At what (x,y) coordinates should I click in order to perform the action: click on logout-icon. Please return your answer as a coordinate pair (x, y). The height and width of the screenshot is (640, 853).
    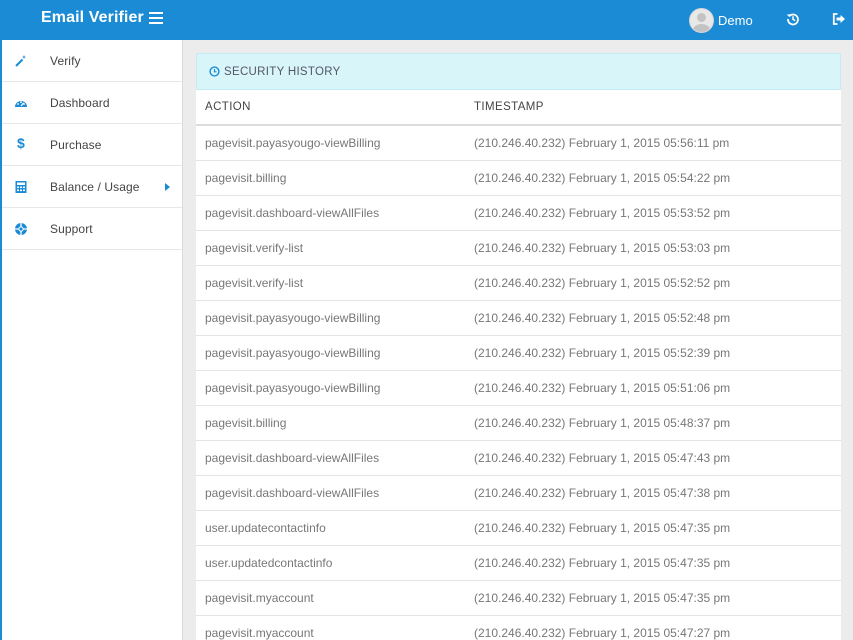
    Looking at the image, I should click on (839, 19).